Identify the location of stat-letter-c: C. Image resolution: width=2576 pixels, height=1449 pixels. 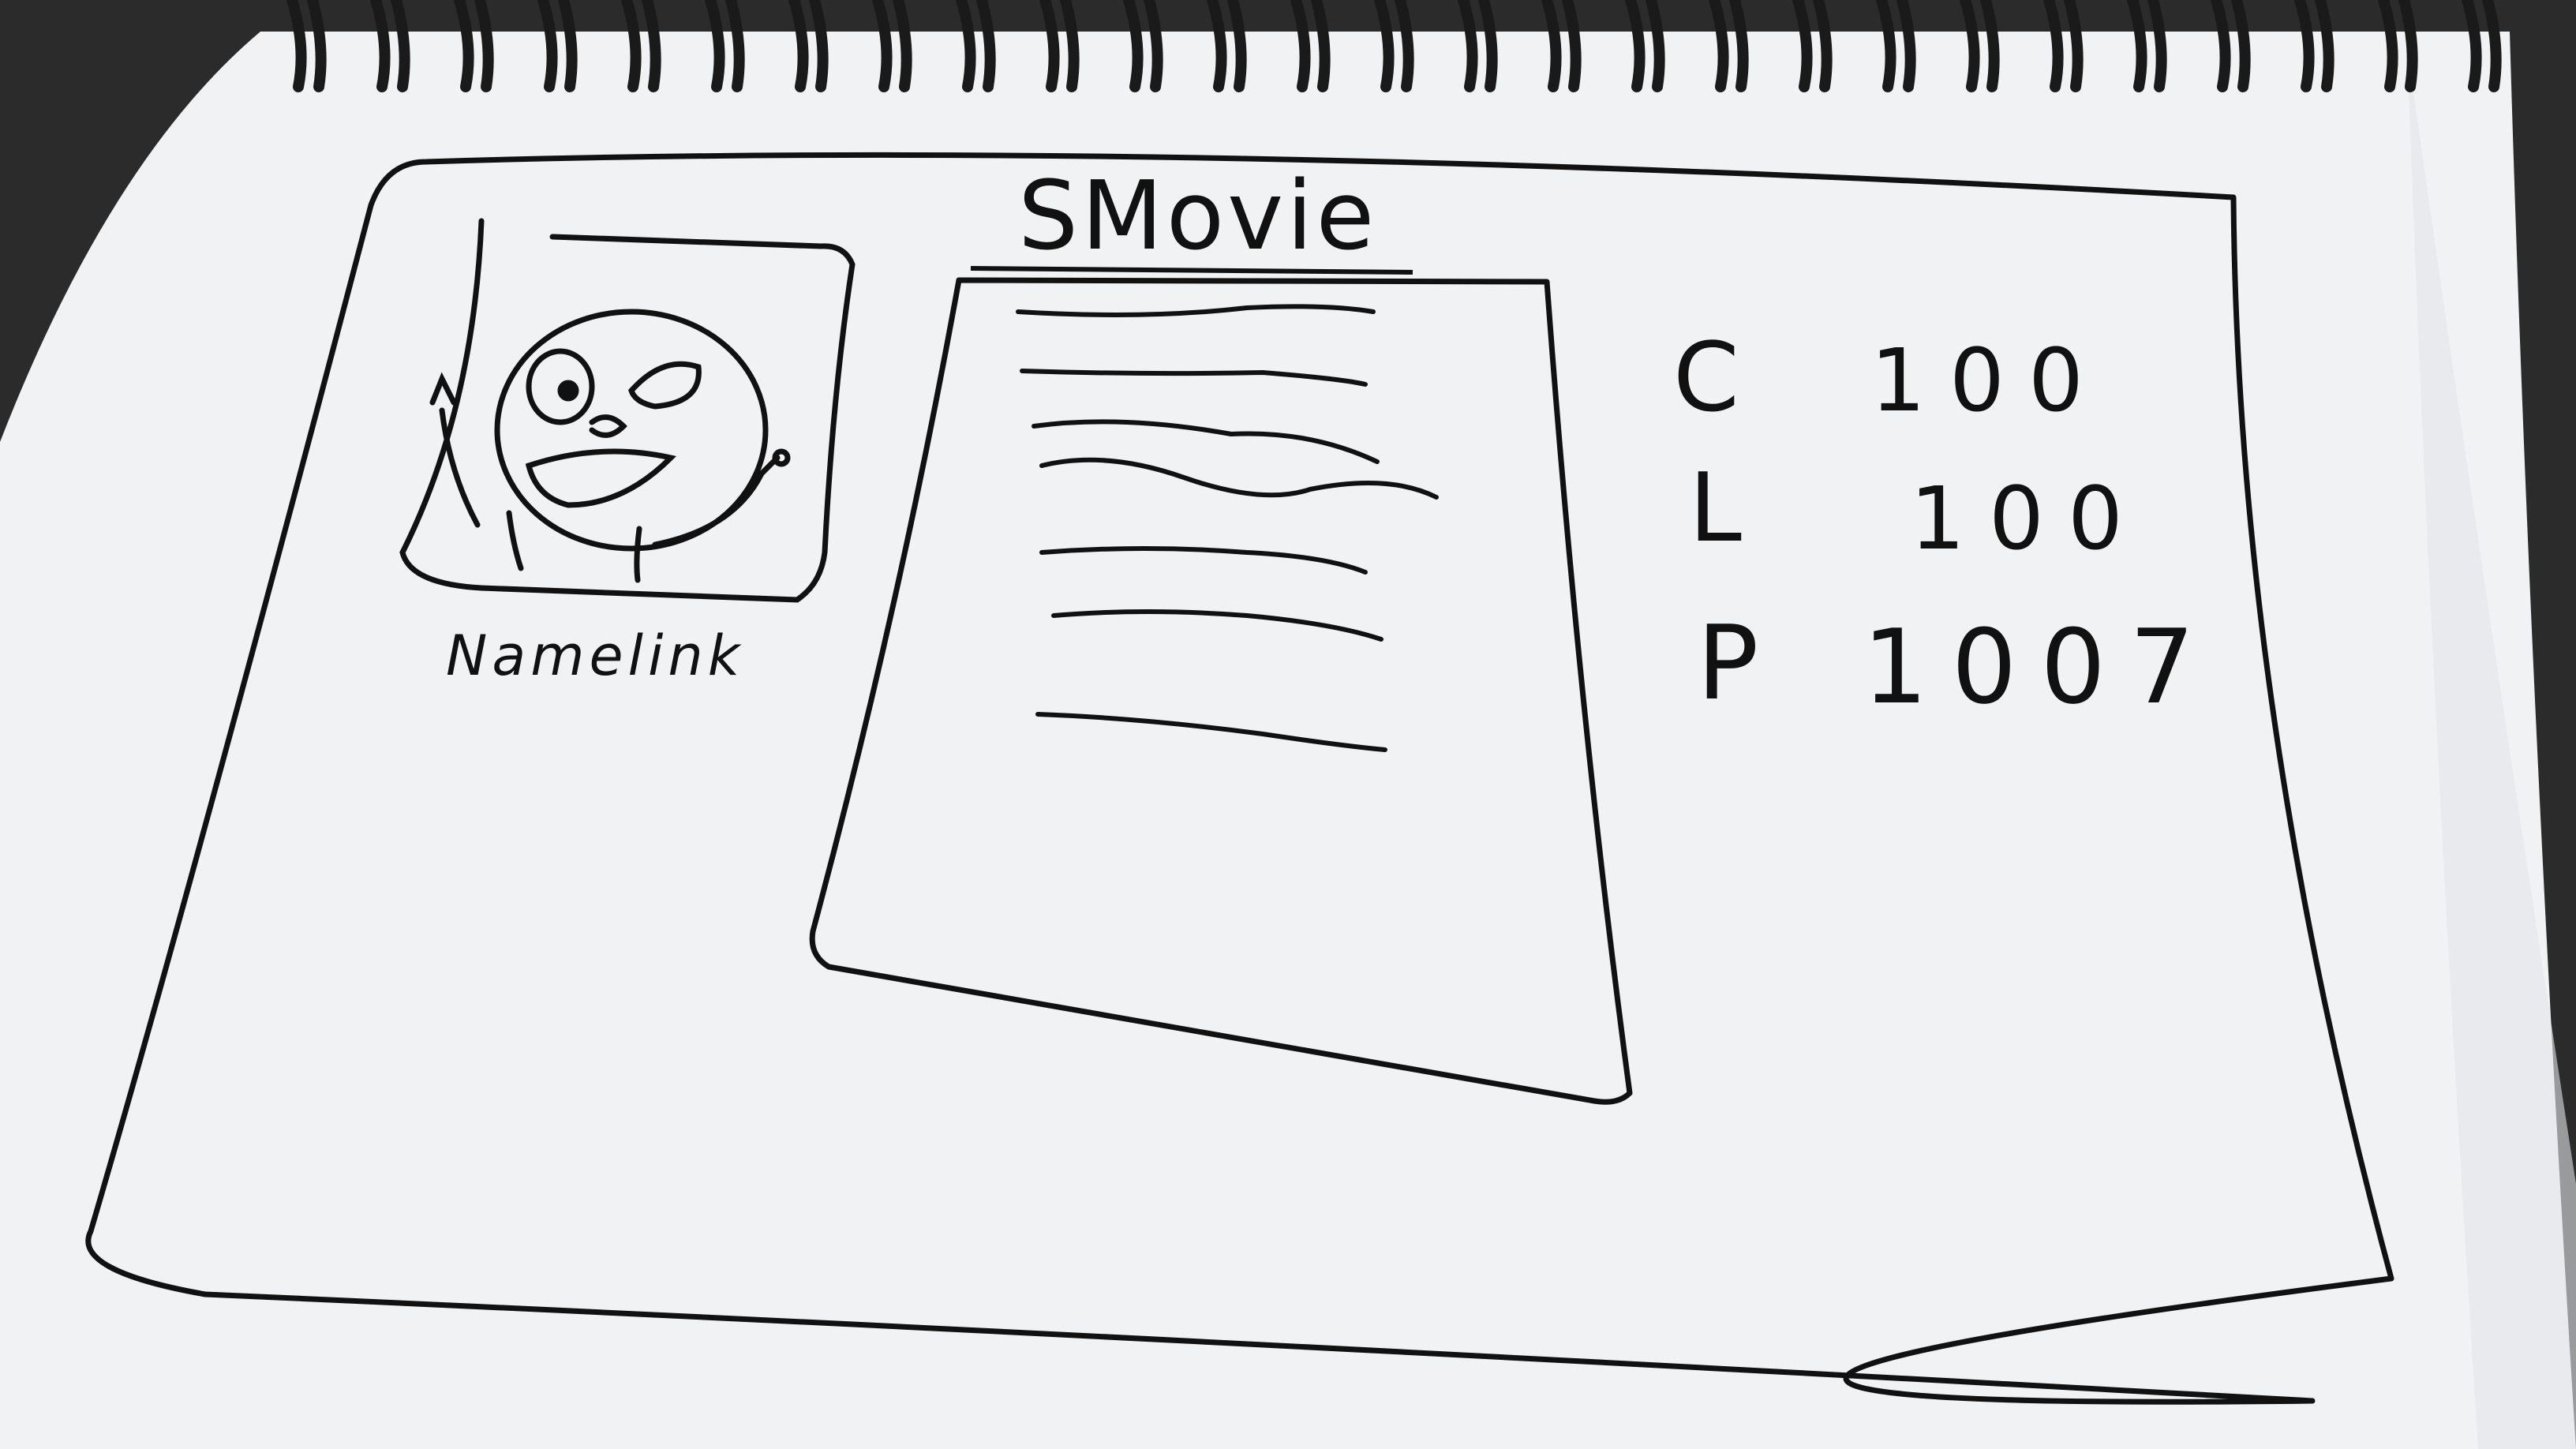
(1706, 378).